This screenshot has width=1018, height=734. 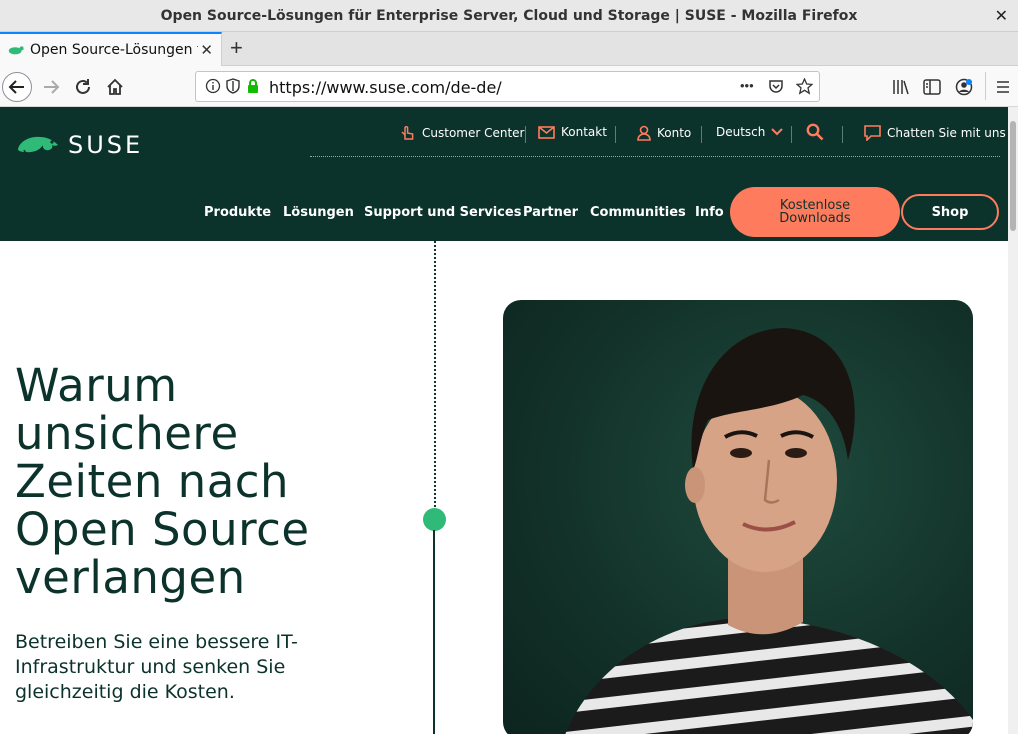 I want to click on shop-button: Shop, so click(x=950, y=212).